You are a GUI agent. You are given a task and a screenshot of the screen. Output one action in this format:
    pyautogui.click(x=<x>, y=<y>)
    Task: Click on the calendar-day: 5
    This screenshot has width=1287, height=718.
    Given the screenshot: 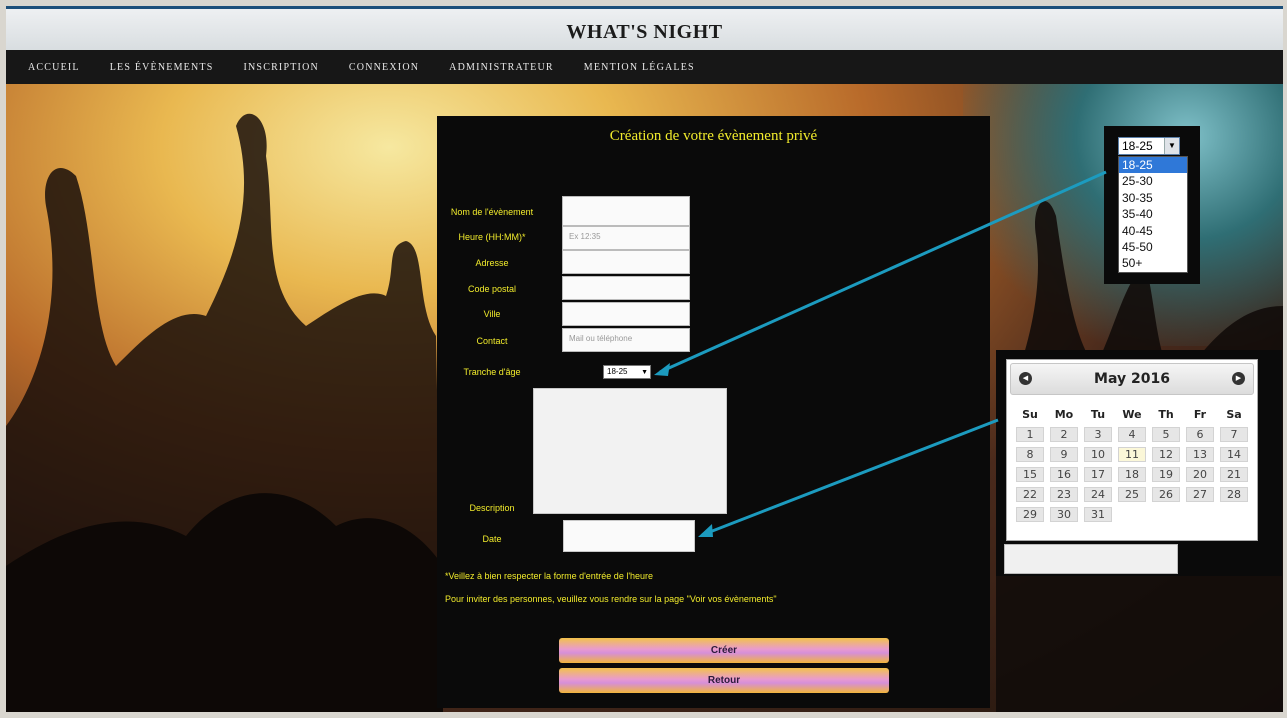 What is the action you would take?
    pyautogui.click(x=1166, y=434)
    